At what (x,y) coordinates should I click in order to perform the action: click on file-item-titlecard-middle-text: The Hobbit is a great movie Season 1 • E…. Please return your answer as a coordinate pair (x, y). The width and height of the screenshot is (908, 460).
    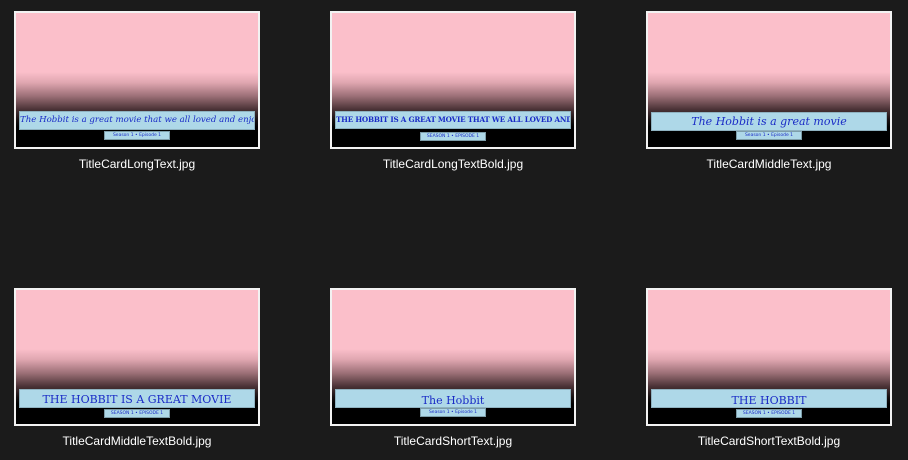
    Looking at the image, I should click on (769, 96).